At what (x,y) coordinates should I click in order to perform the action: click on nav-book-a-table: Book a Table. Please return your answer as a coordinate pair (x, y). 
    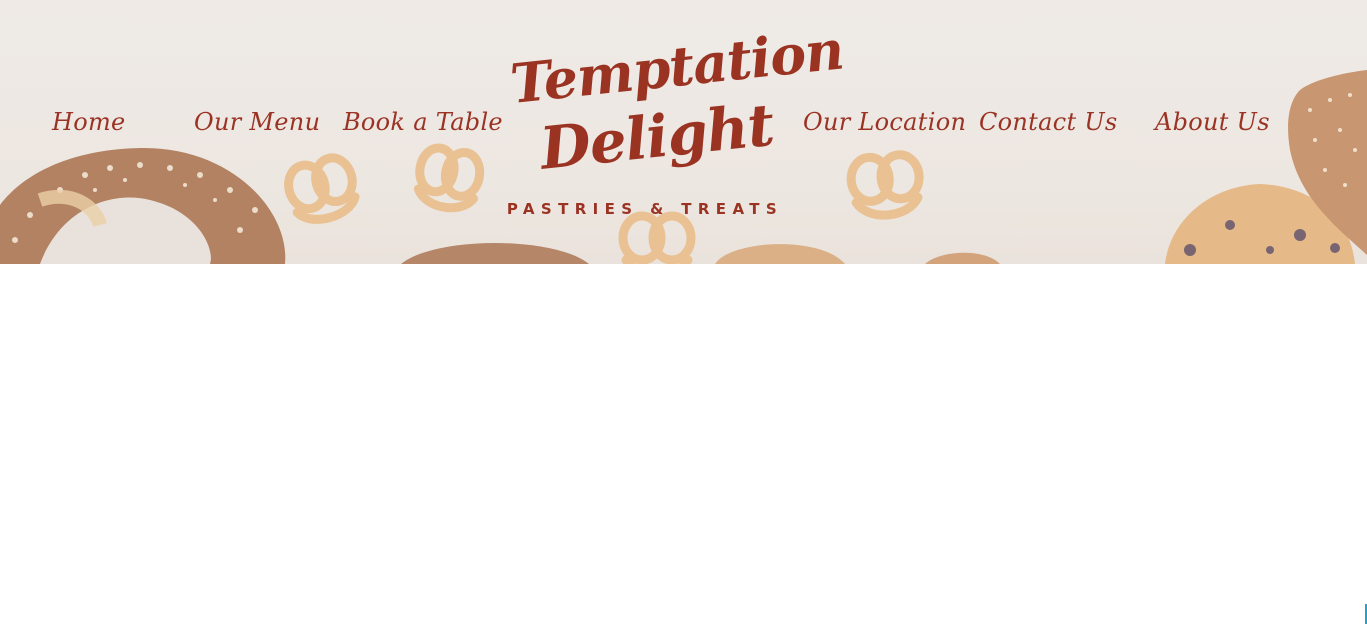
    Looking at the image, I should click on (423, 122).